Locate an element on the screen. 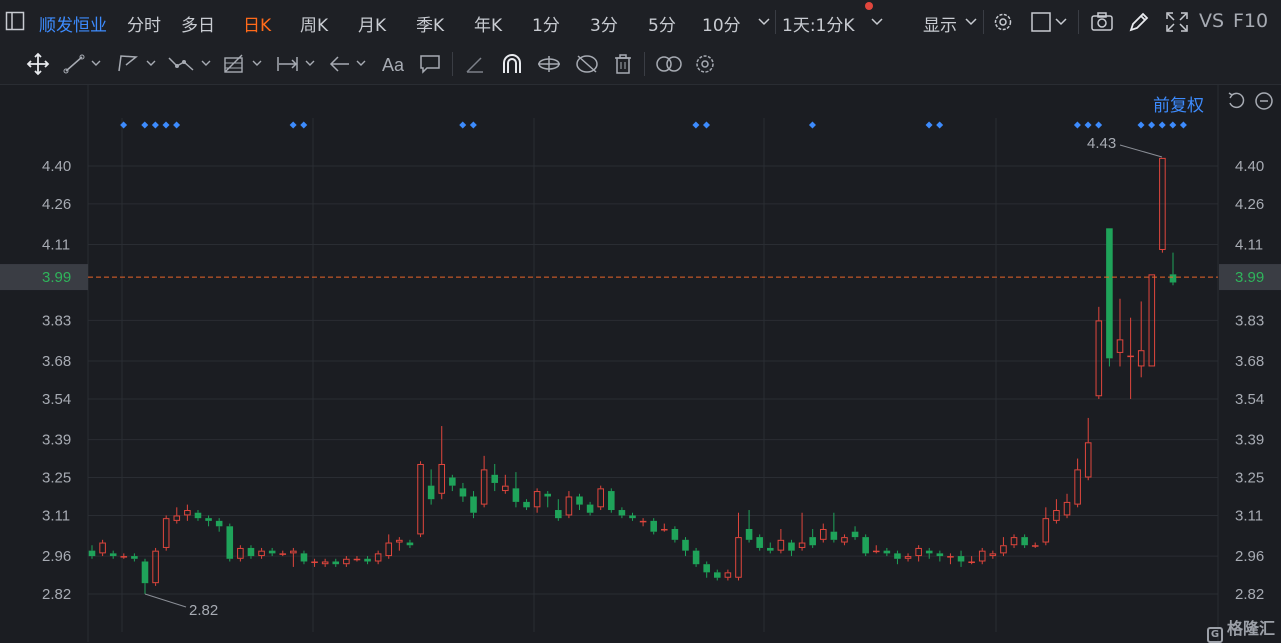 This screenshot has height=643, width=1281. fuquan-toggle: 前复权 is located at coordinates (1178, 103).